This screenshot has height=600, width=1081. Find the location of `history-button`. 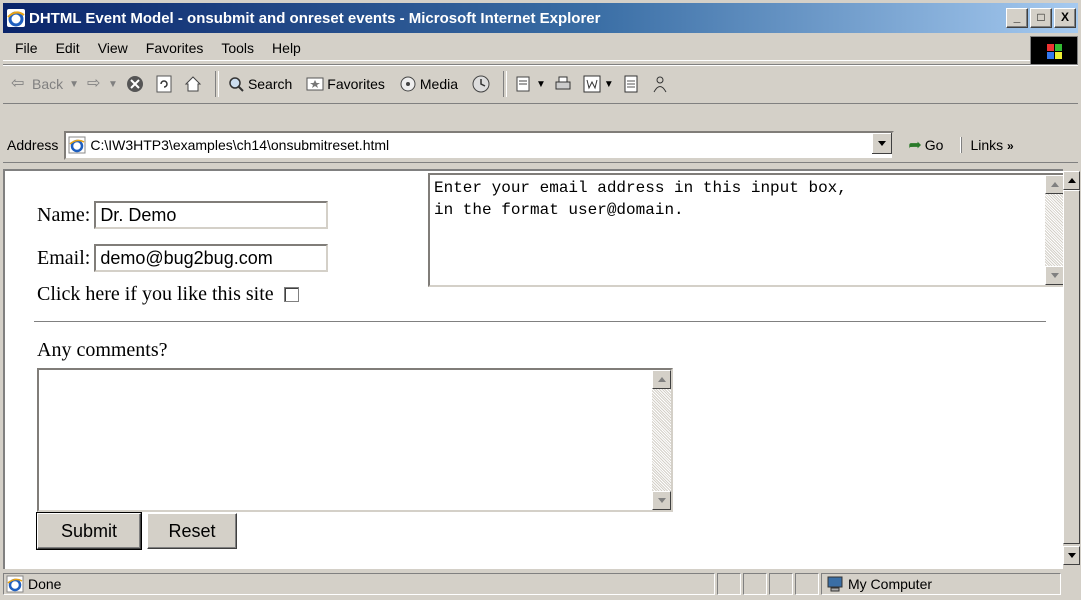

history-button is located at coordinates (482, 84).